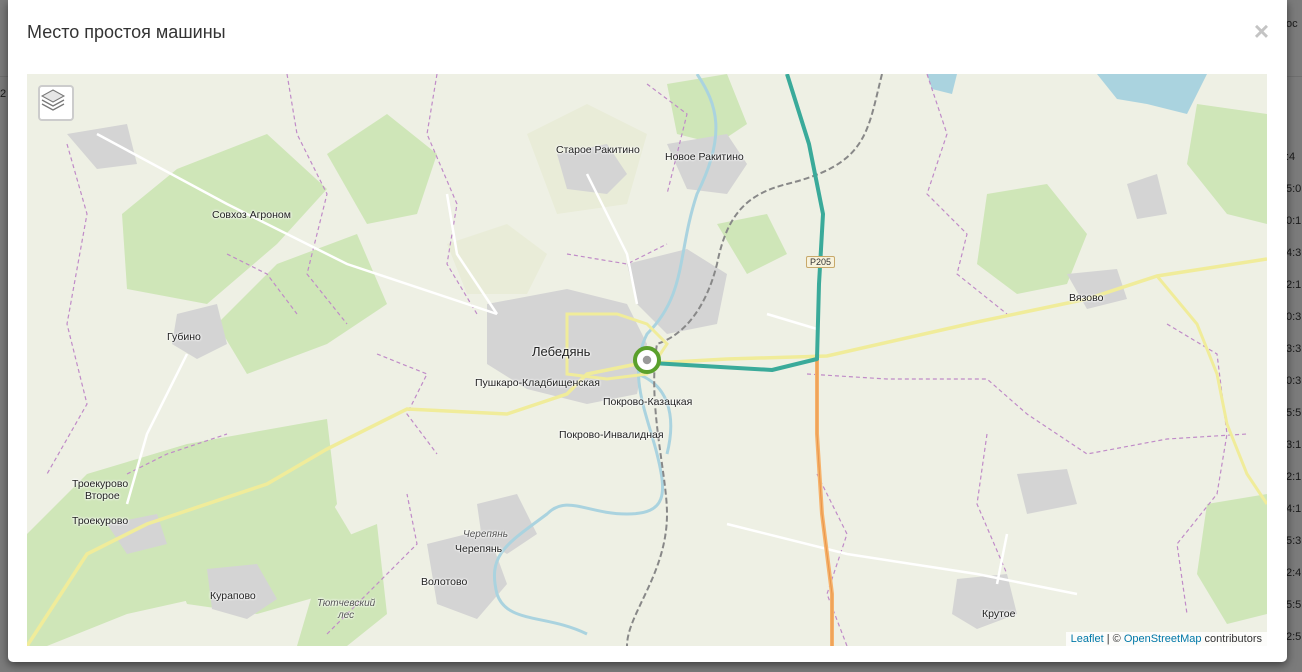 The height and width of the screenshot is (672, 1302). What do you see at coordinates (1261, 31) in the screenshot?
I see `close-button: ×` at bounding box center [1261, 31].